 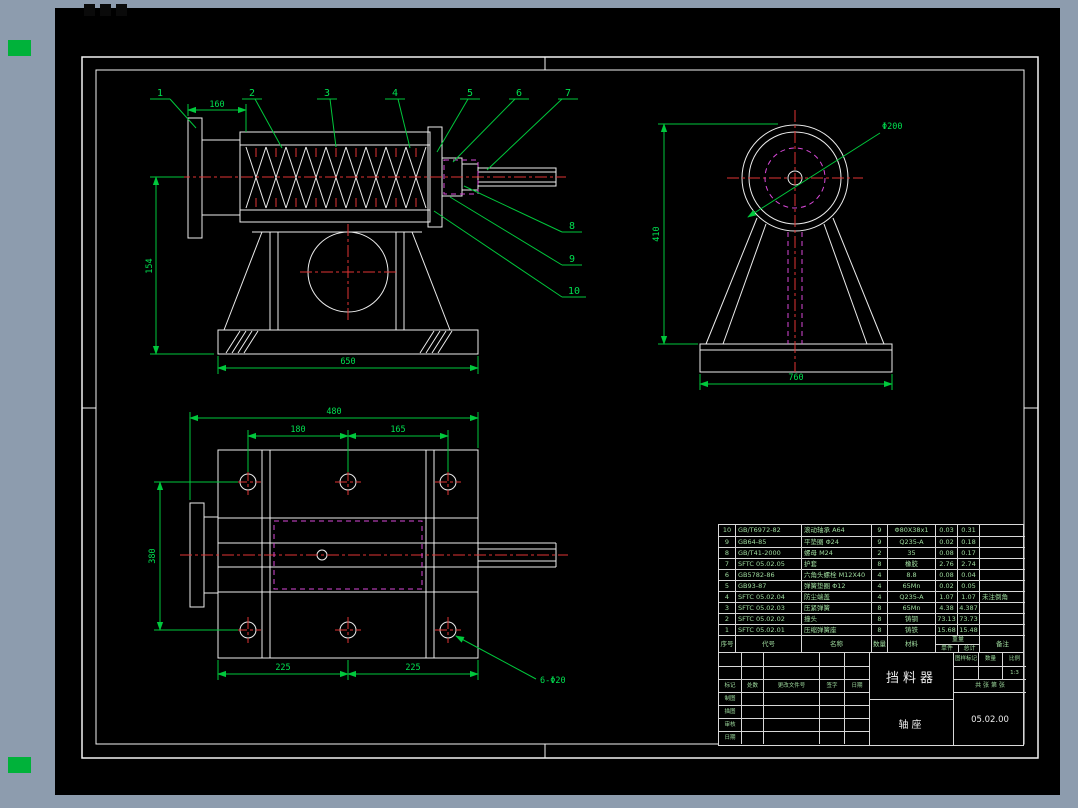 I want to click on bom-cell-no: 3, so click(x=727, y=607).